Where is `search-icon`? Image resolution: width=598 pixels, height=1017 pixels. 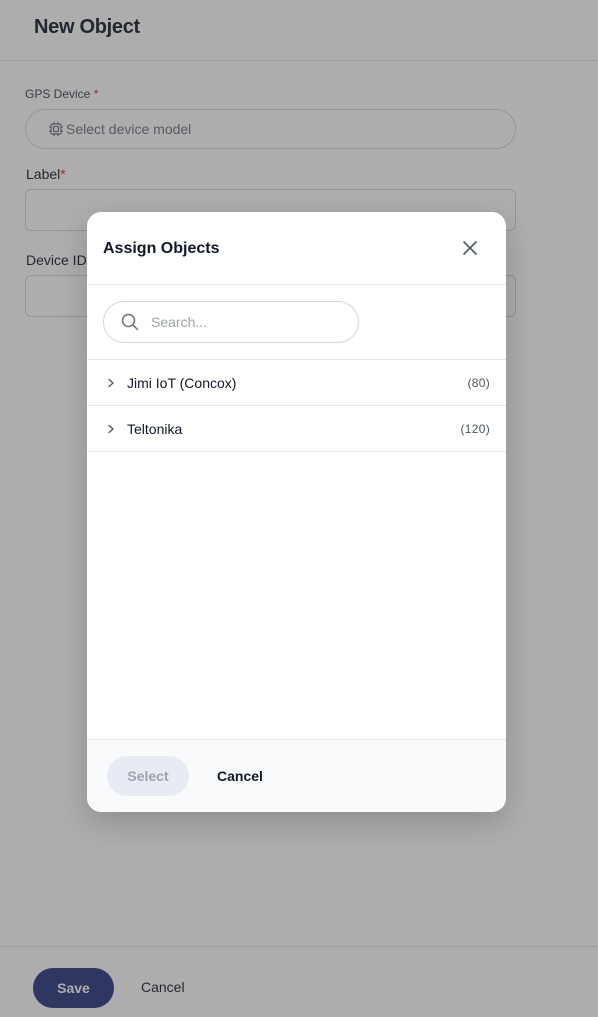 search-icon is located at coordinates (130, 322).